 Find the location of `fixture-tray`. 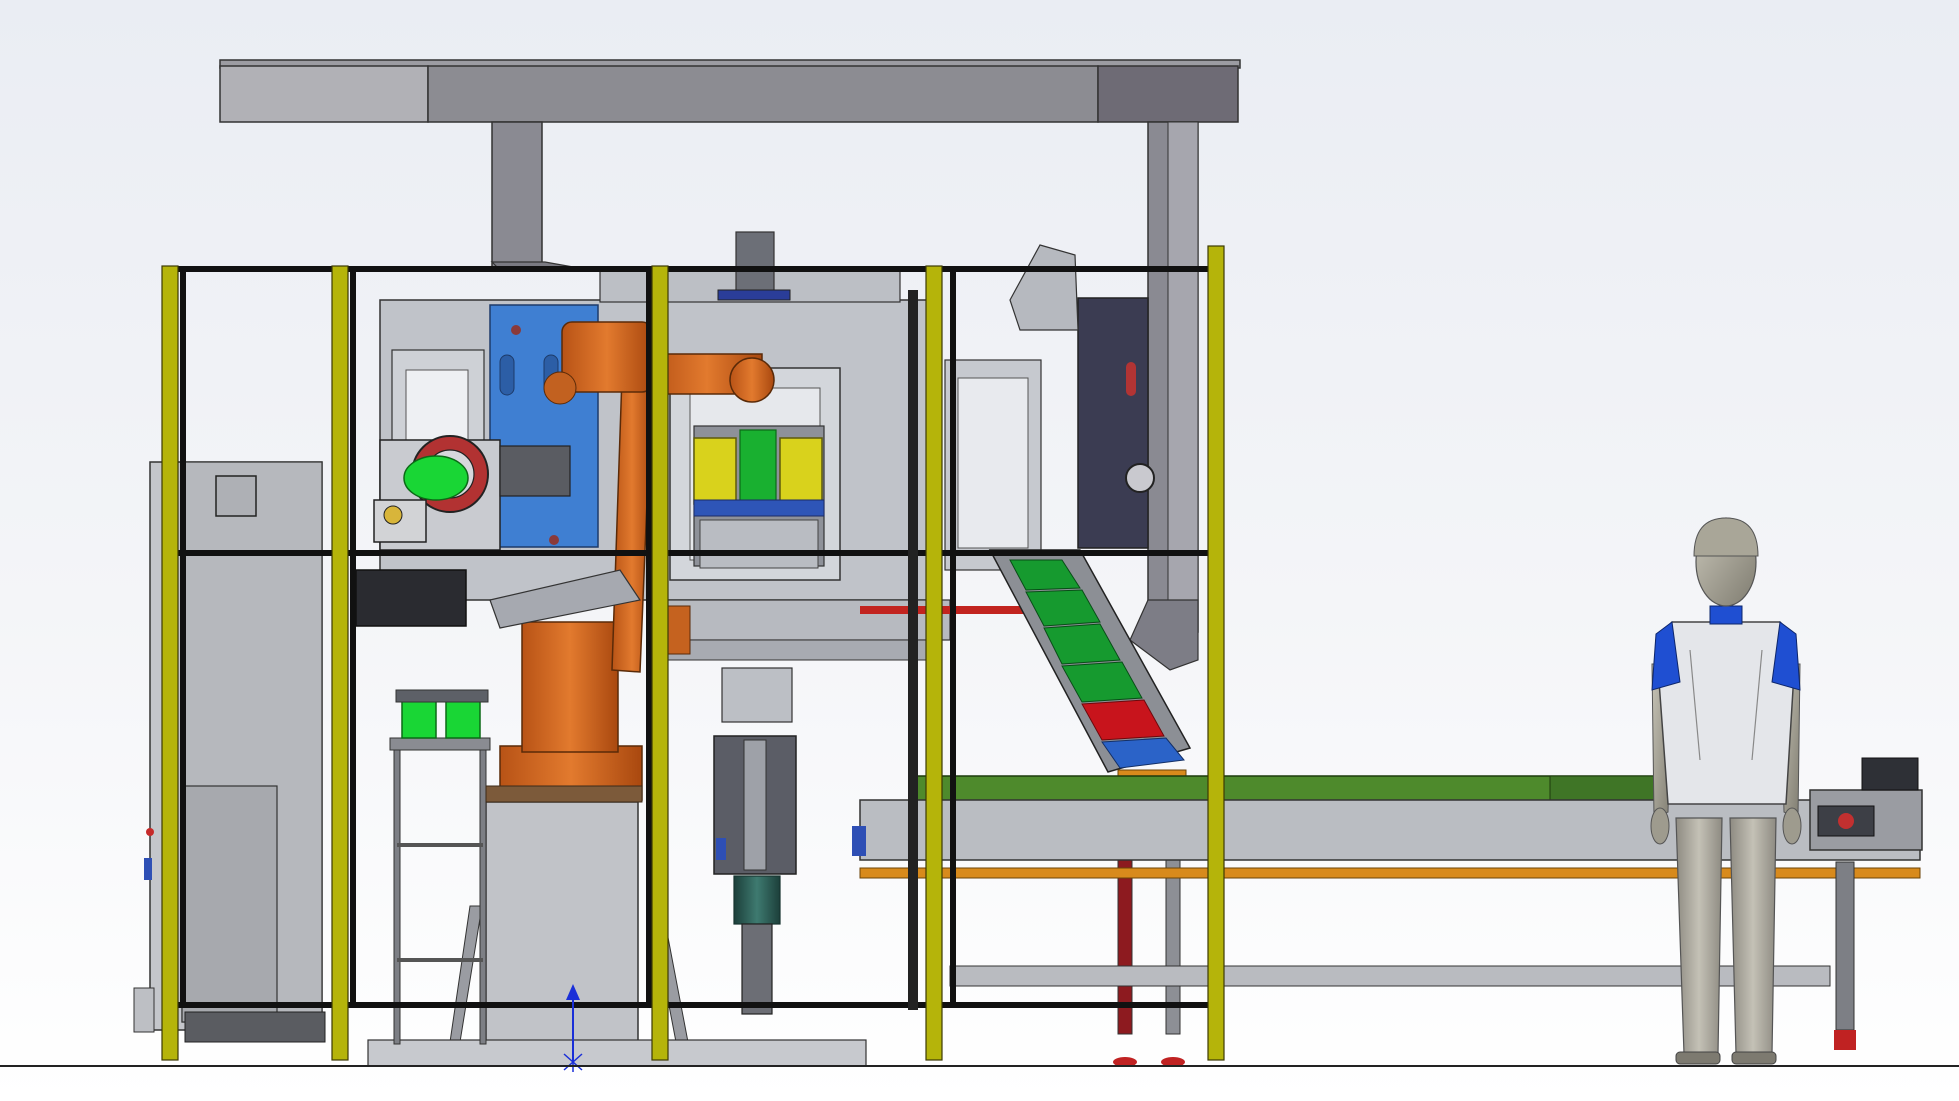

fixture-tray is located at coordinates (759, 544).